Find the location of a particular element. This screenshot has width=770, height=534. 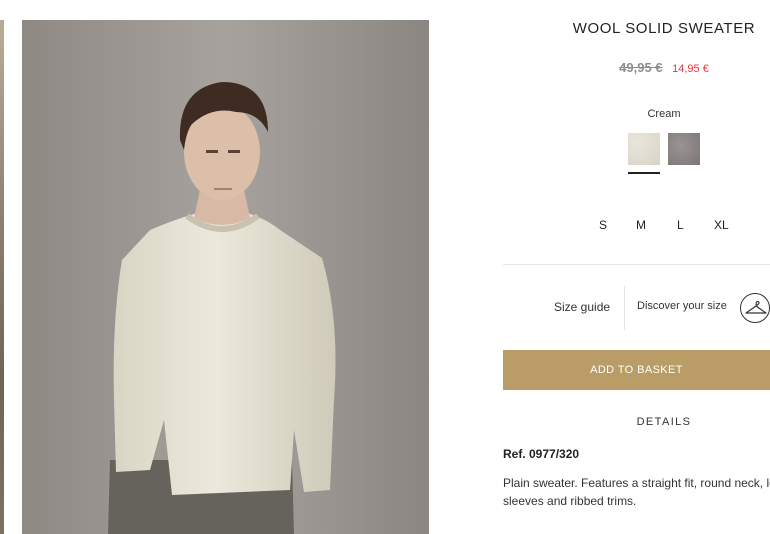

section-divider is located at coordinates (636, 264).